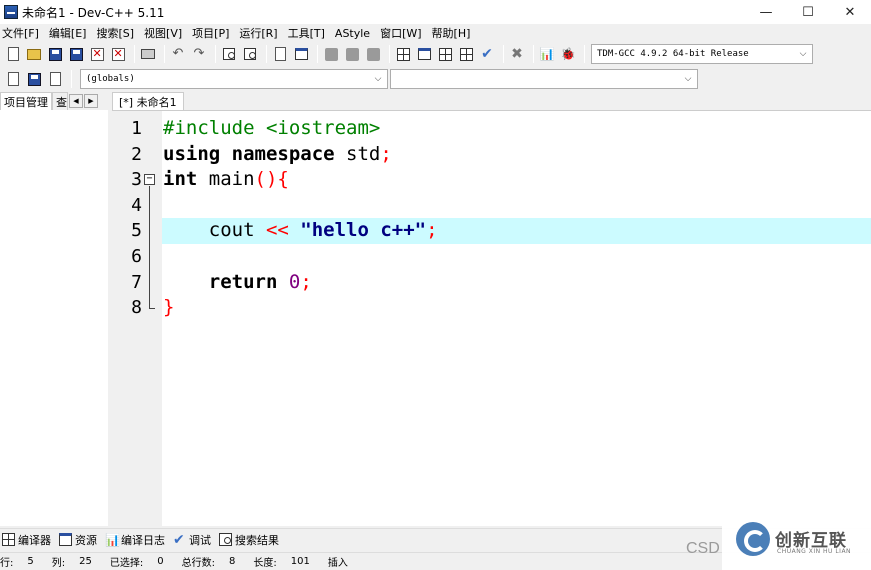  I want to click on insert-icon, so click(13, 79).